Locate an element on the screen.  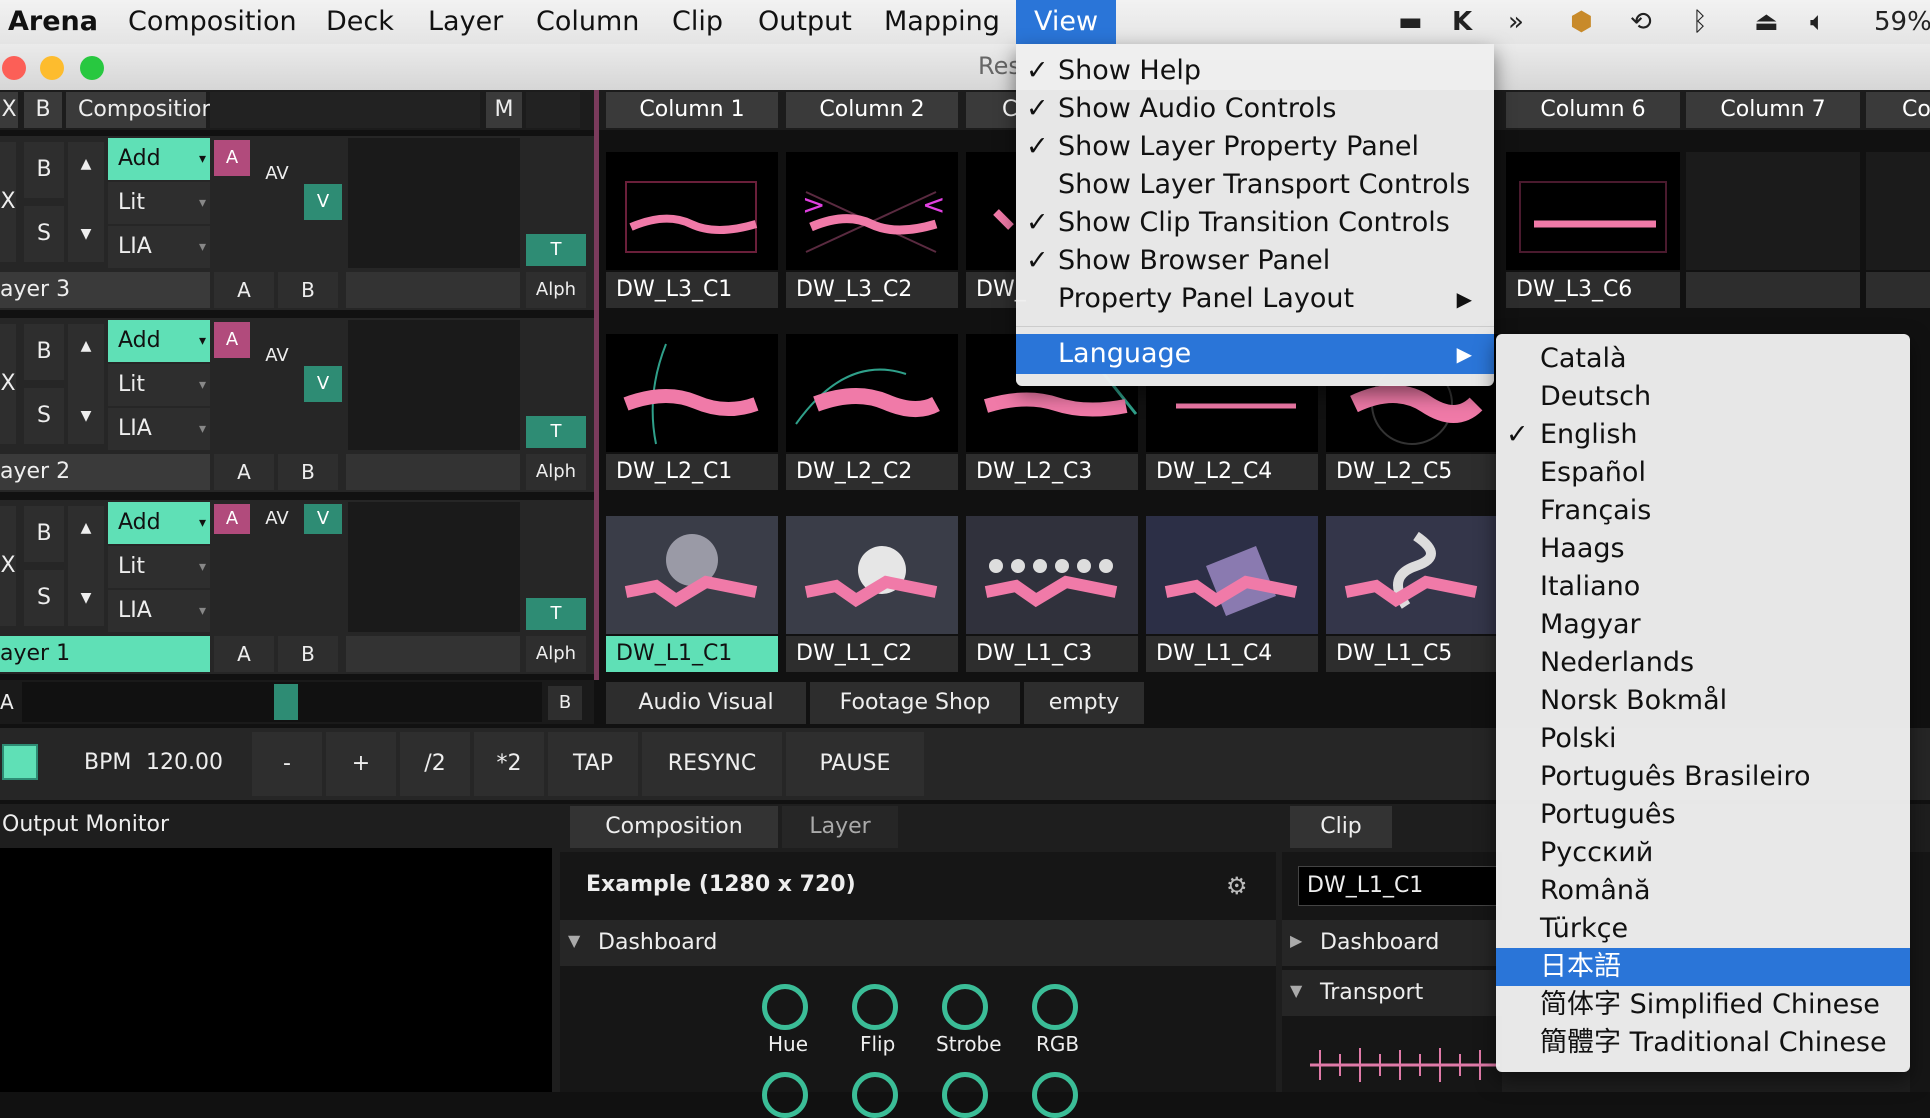
layer-2-option-lia: LIA ▾ is located at coordinates (159, 429).